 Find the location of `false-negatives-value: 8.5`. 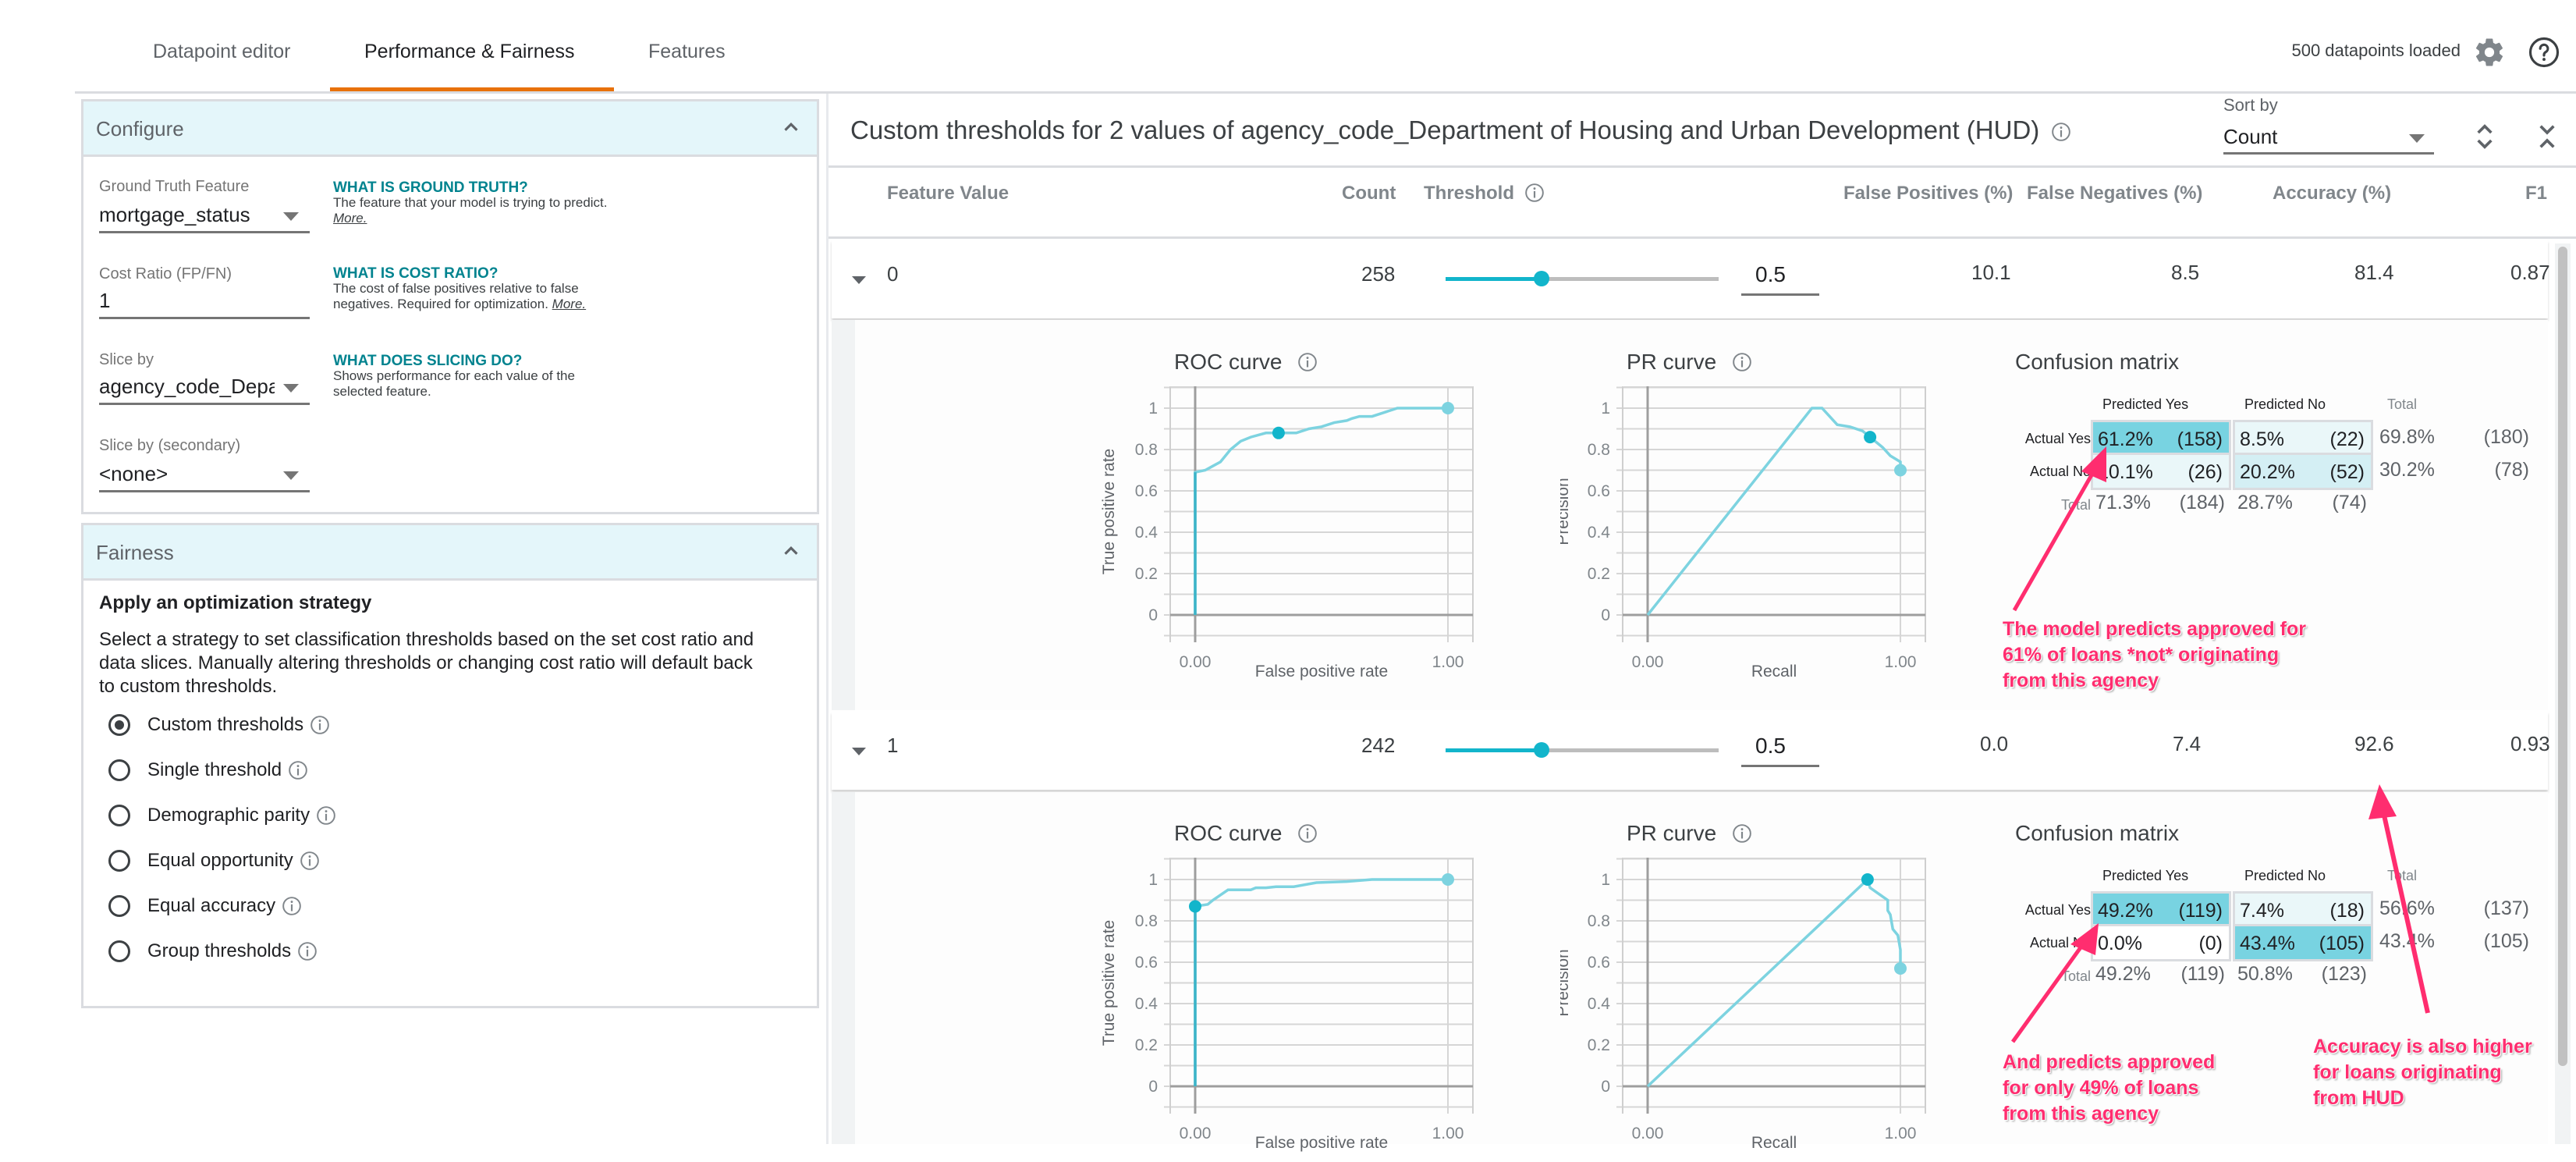

false-negatives-value: 8.5 is located at coordinates (2185, 272).